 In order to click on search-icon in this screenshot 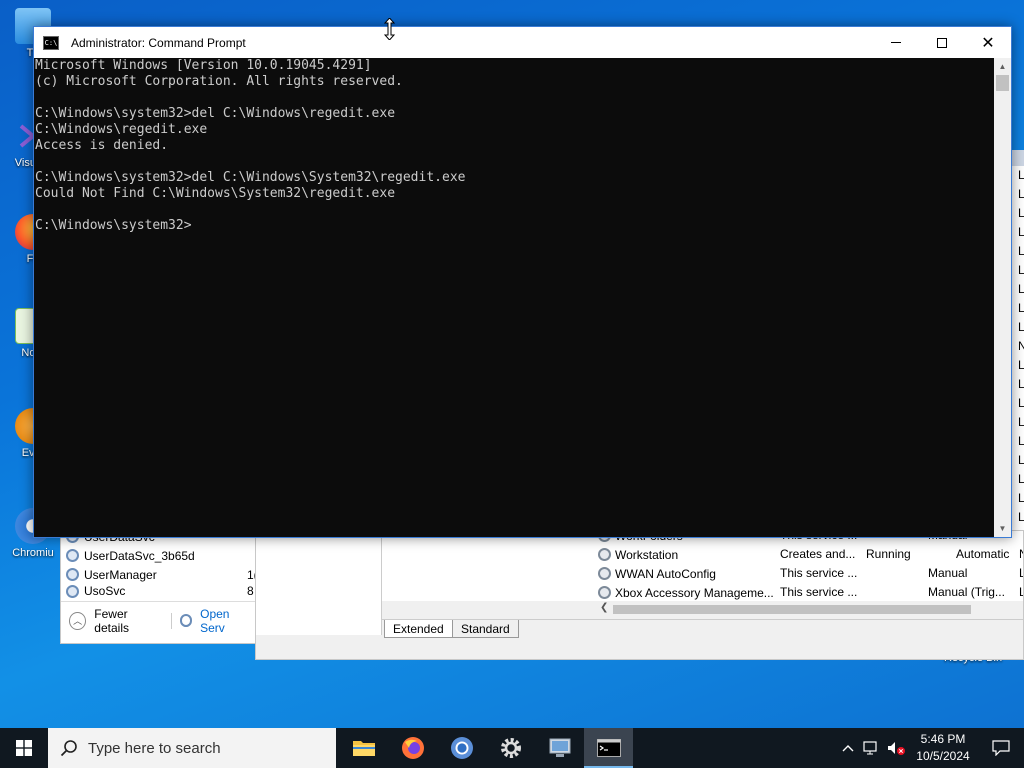, I will do `click(68, 748)`.